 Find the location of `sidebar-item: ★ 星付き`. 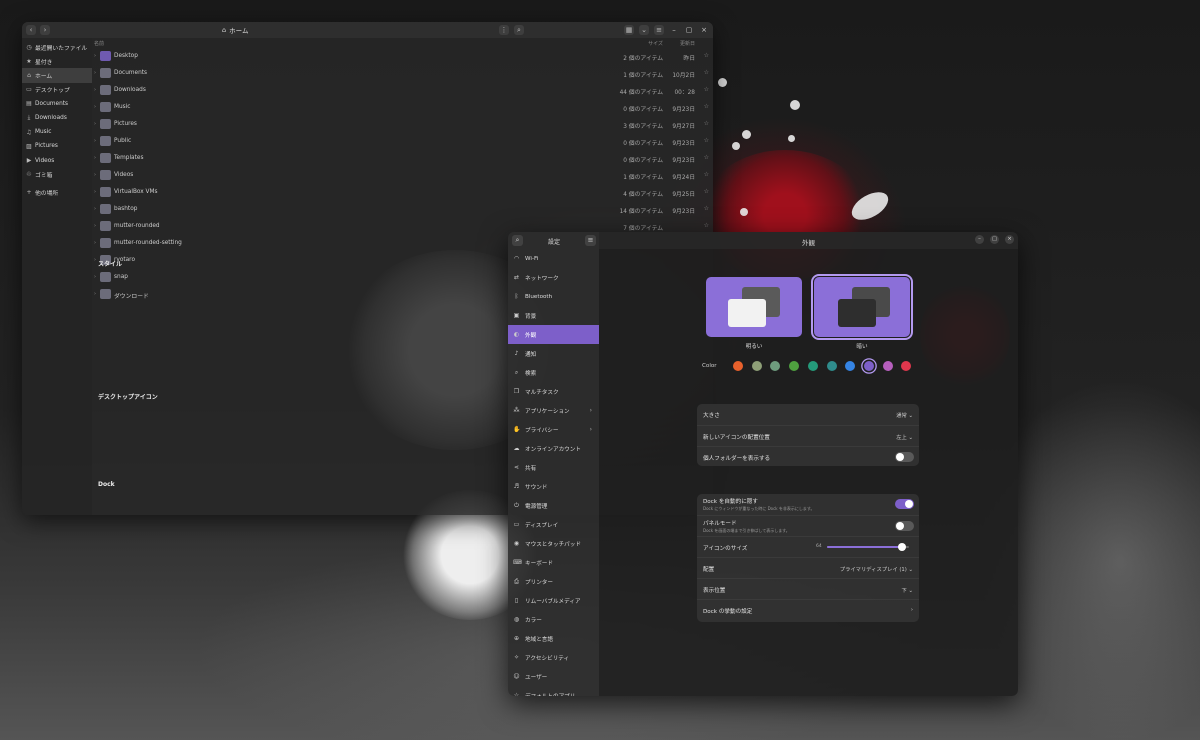

sidebar-item: ★ 星付き is located at coordinates (57, 61).